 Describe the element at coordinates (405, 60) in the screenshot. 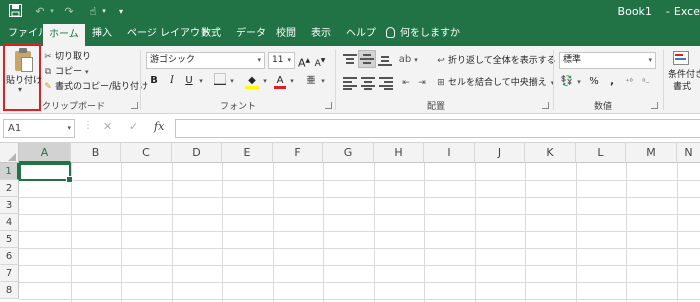

I see `orientation-icon: ab` at that location.